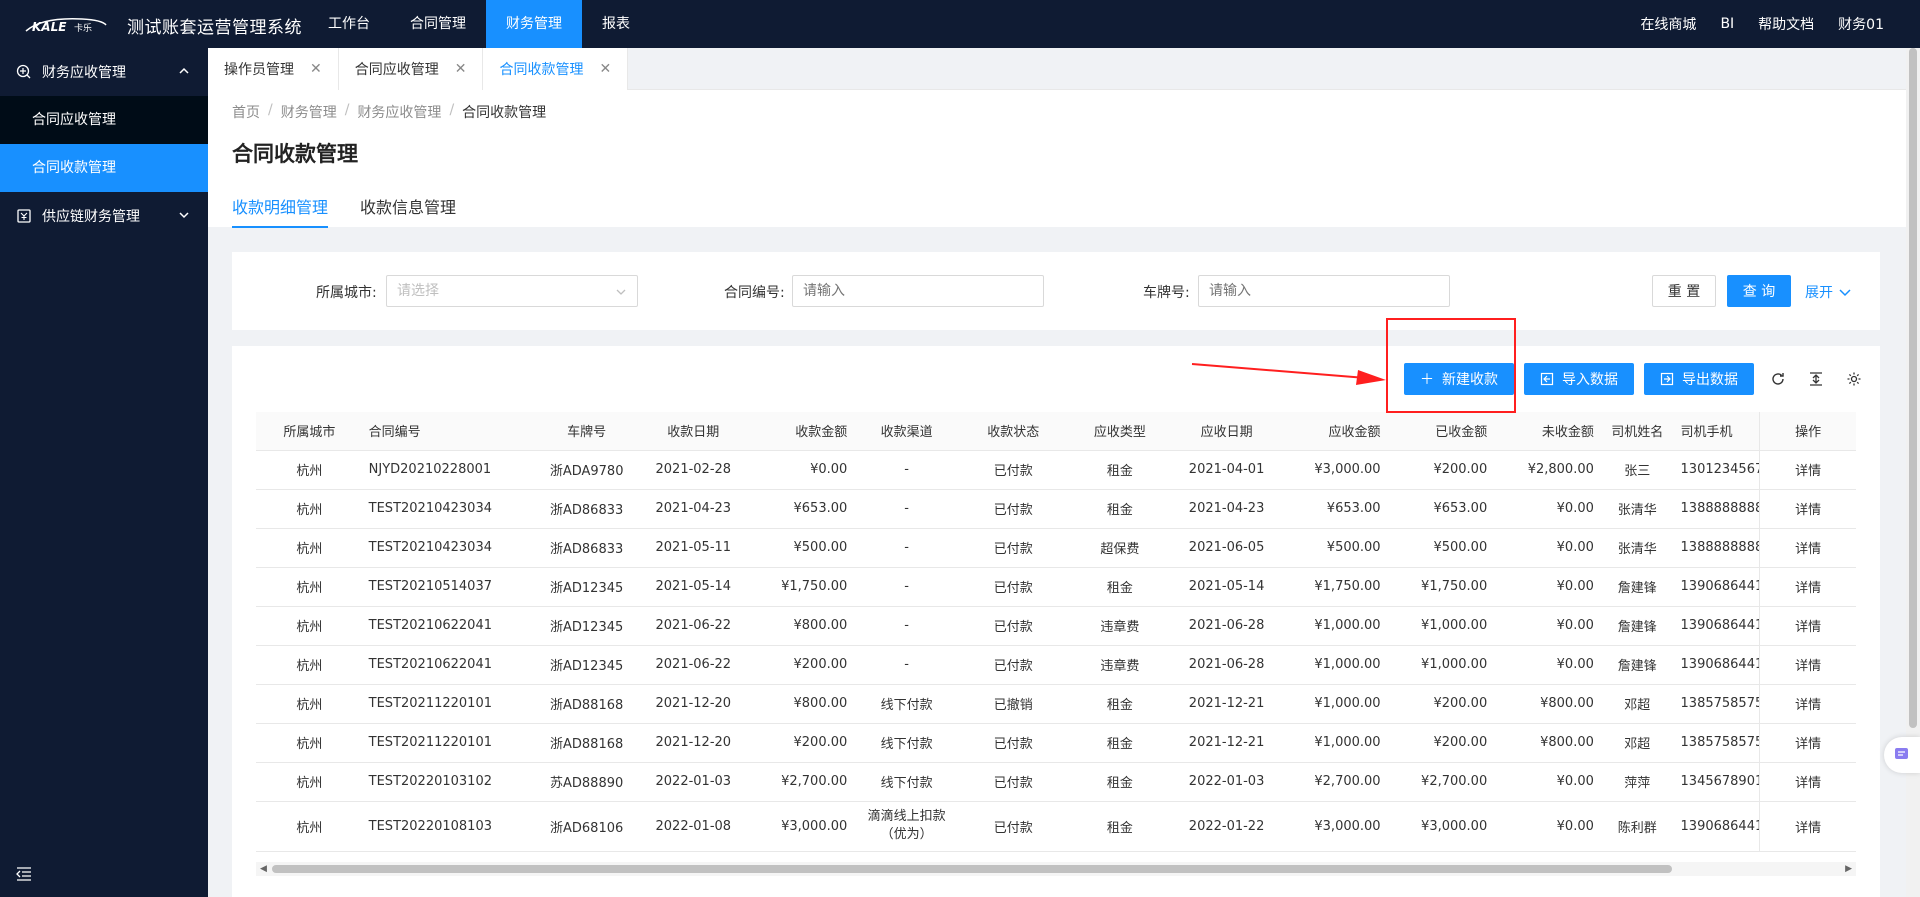 Image resolution: width=1920 pixels, height=897 pixels. What do you see at coordinates (1333, 782) in the screenshot?
I see `cell-receivable-amount: ¥2,700.00` at bounding box center [1333, 782].